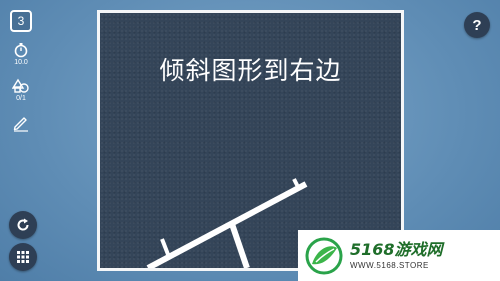 The width and height of the screenshot is (500, 281). Describe the element at coordinates (324, 255) in the screenshot. I see `leaf-logo-icon` at that location.